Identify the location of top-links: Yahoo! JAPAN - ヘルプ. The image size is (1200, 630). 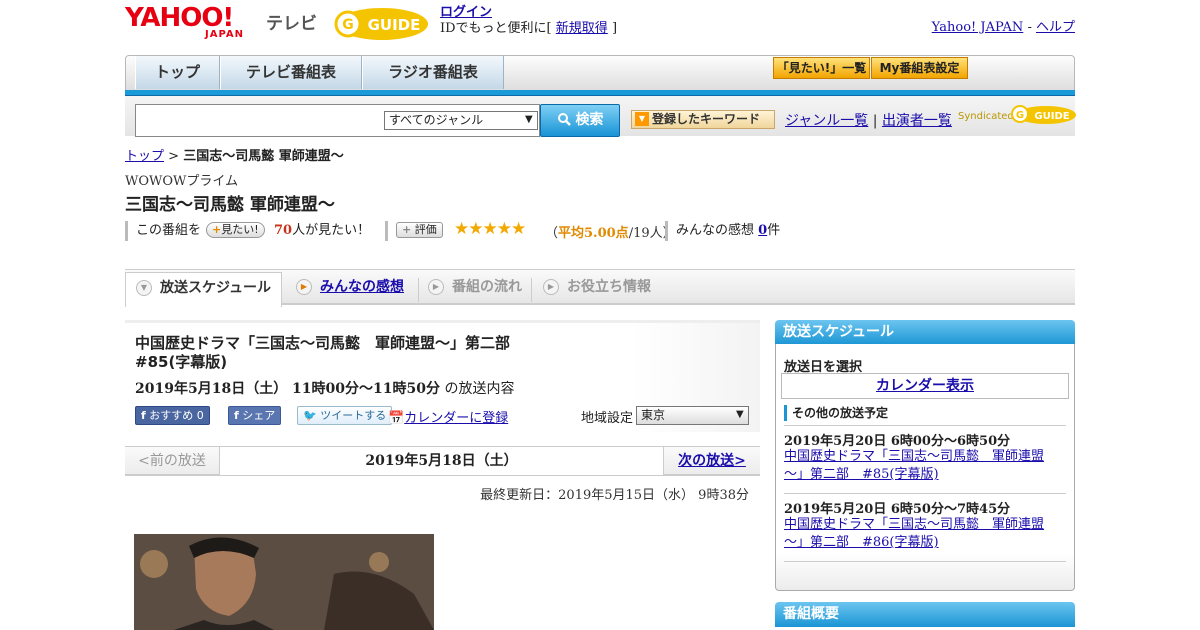
(1003, 25).